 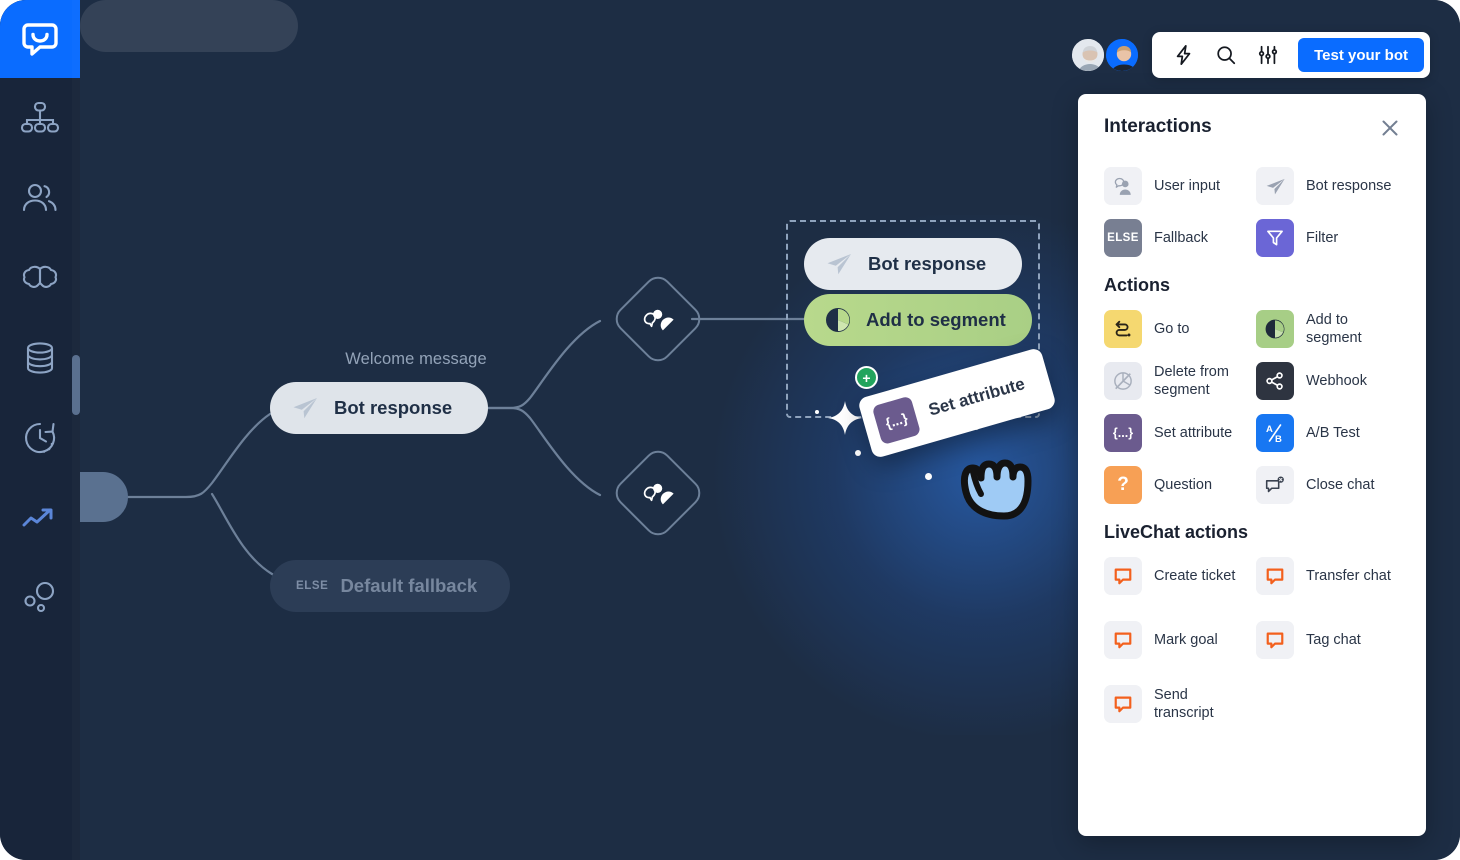 I want to click on panel-item-ab-test: A B A/B Test, so click(x=1332, y=433).